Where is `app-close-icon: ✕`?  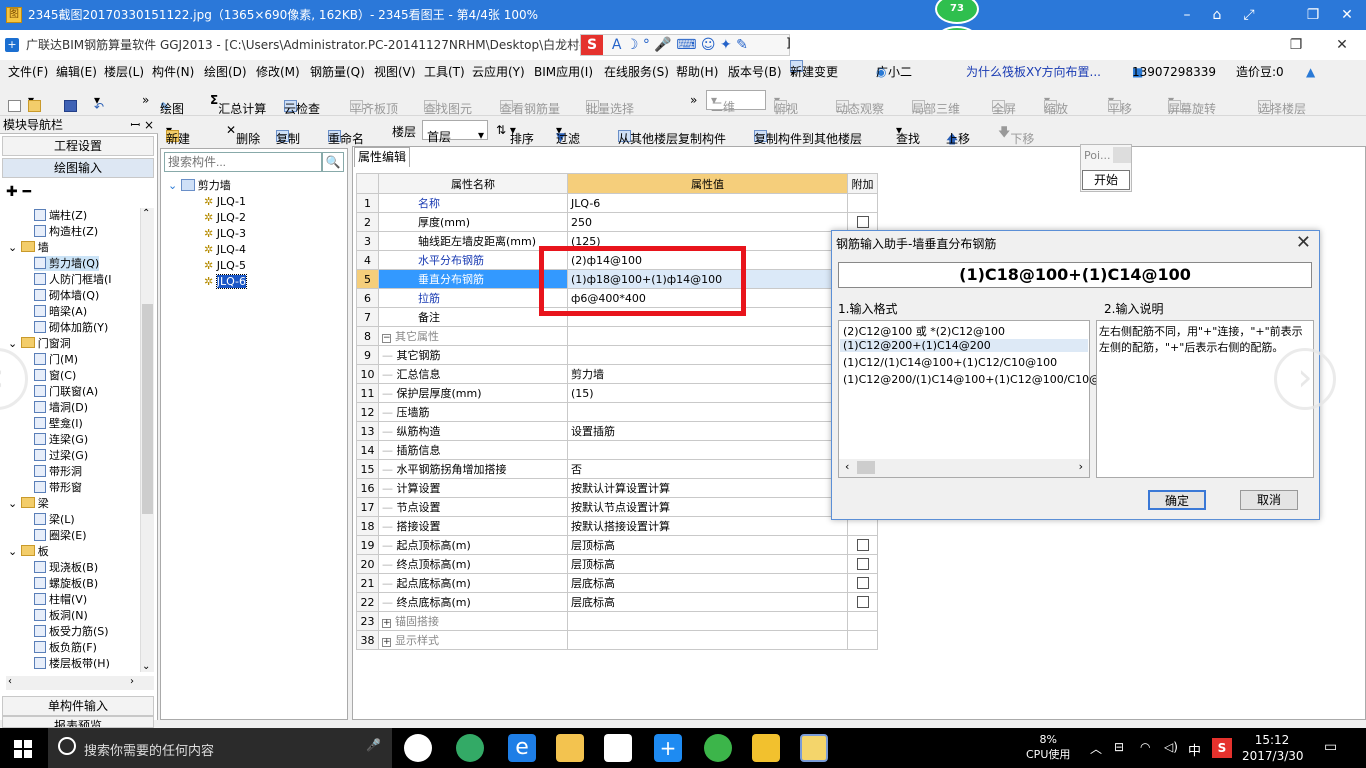 app-close-icon: ✕ is located at coordinates (1342, 45).